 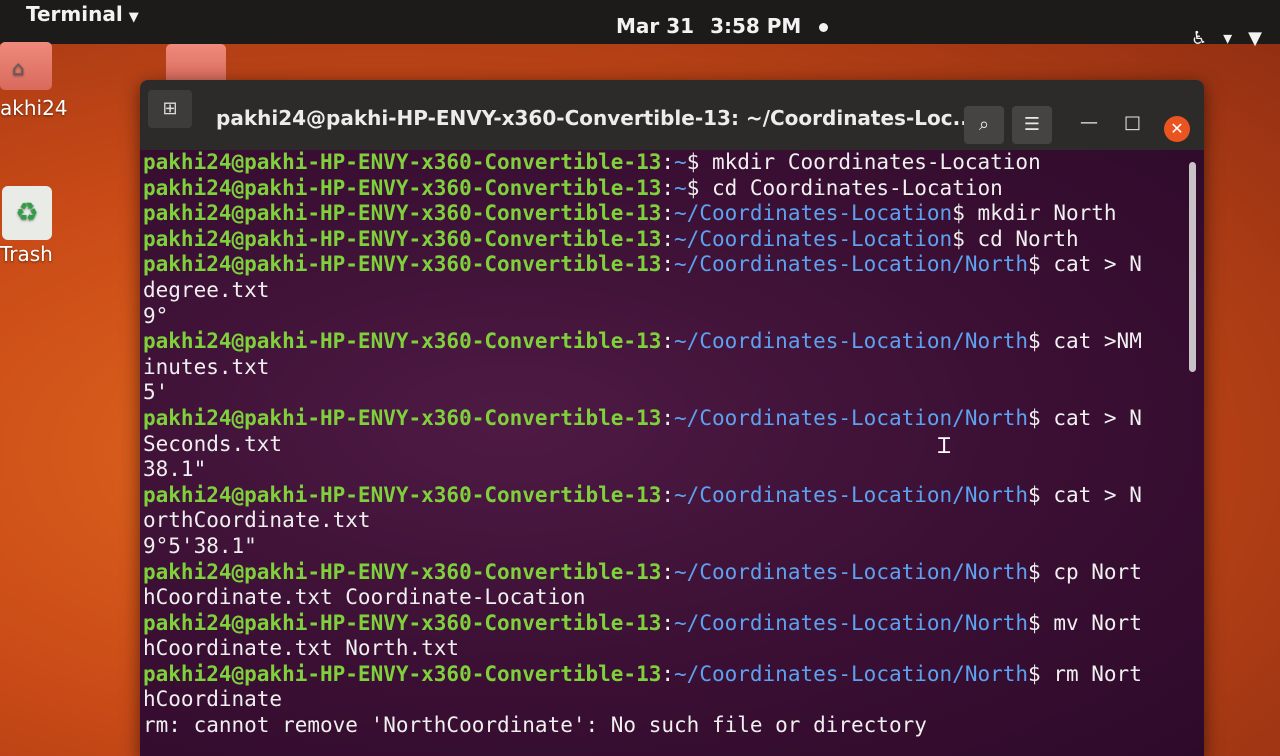 I want to click on top-bar: Terminal ▼ Mar 31 3:58 PM ♿ ▾ ▼, so click(x=640, y=24).